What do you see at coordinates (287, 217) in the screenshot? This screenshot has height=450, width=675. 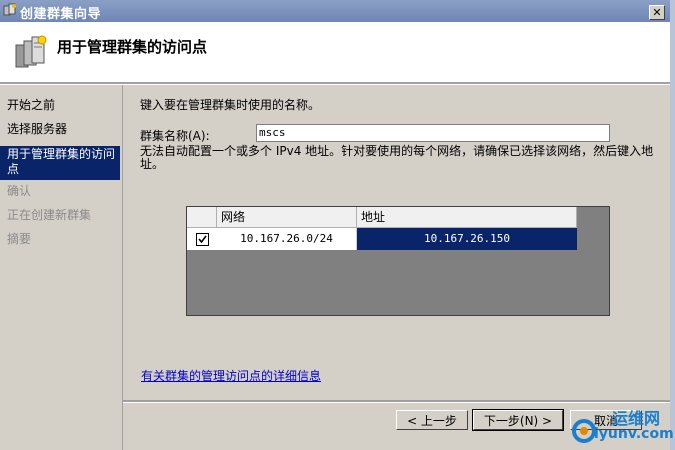 I see `header-network: 网络` at bounding box center [287, 217].